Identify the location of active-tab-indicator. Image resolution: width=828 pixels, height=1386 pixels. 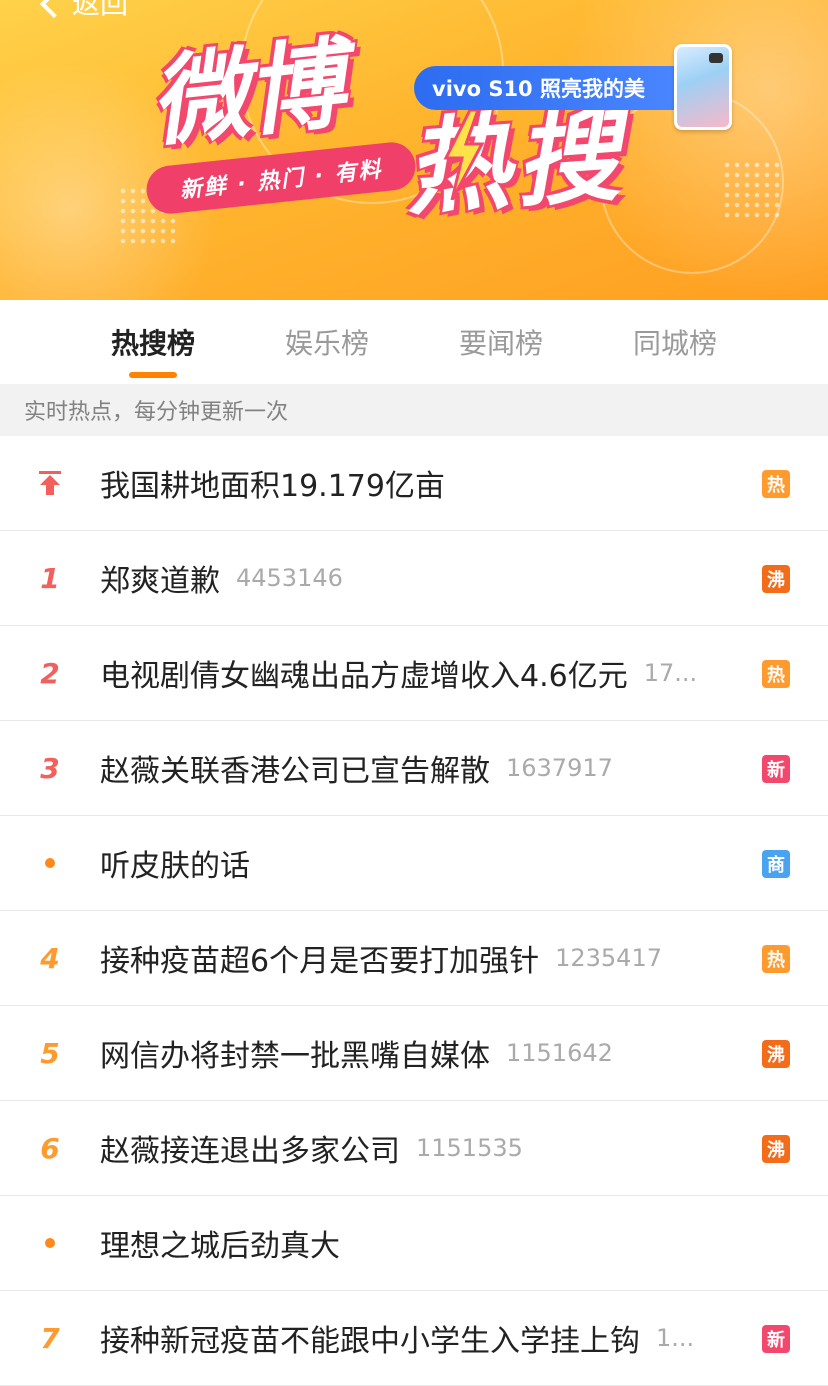
(153, 375).